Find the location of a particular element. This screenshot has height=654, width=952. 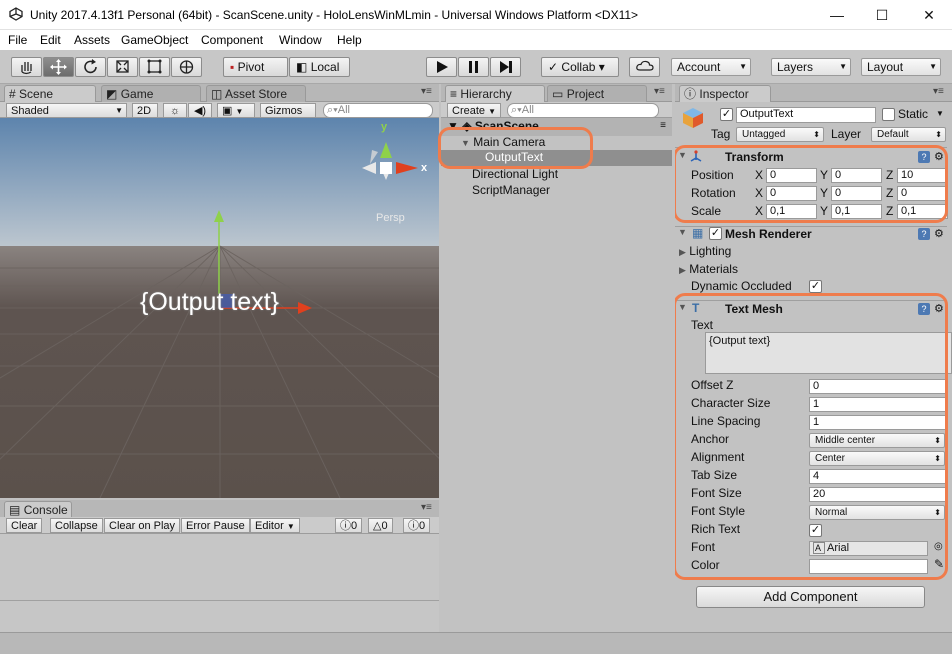

tab-hierarchy: ≡ Hierarchy is located at coordinates (495, 93).